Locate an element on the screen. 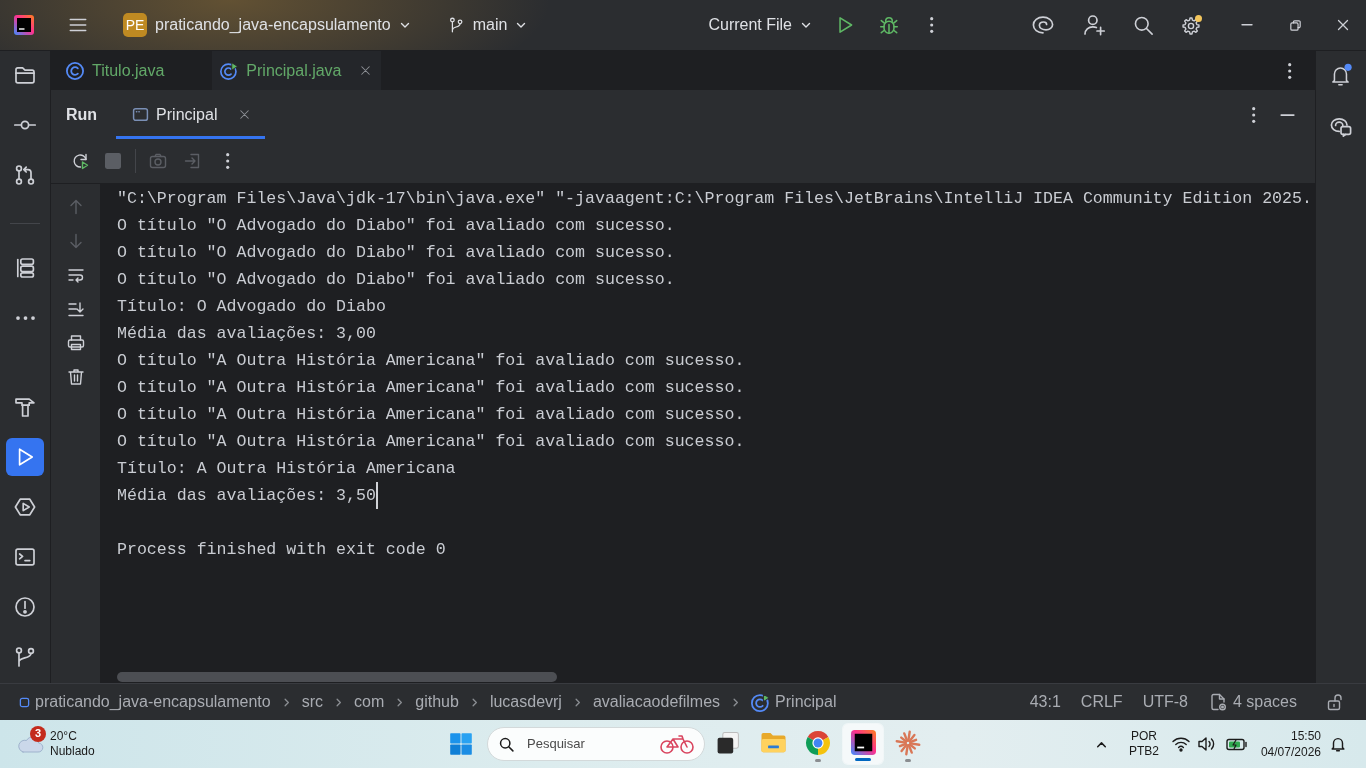  line-separator: CRLF is located at coordinates (1101, 702).